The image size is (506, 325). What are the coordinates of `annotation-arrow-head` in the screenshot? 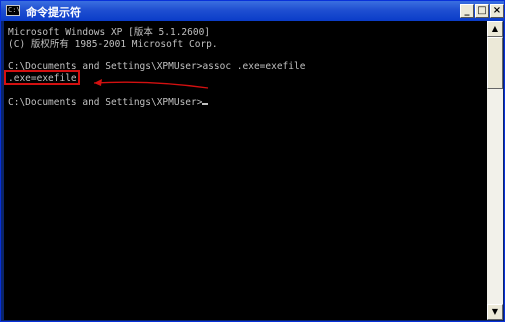 It's located at (98, 82).